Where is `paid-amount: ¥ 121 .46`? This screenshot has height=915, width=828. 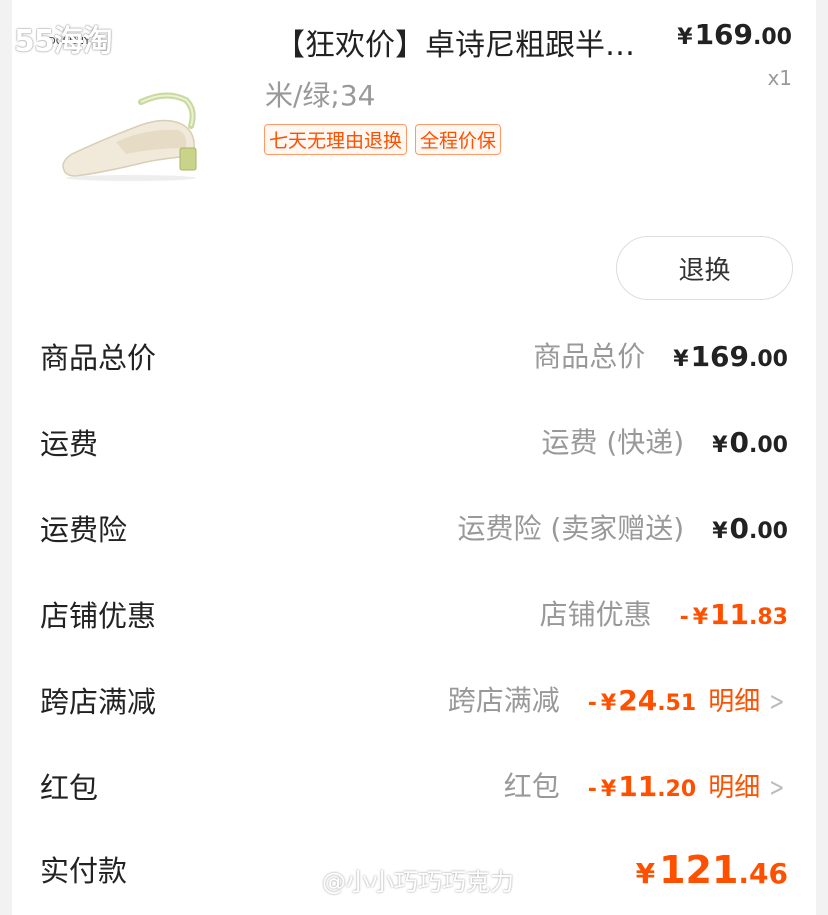 paid-amount: ¥ 121 .46 is located at coordinates (712, 870).